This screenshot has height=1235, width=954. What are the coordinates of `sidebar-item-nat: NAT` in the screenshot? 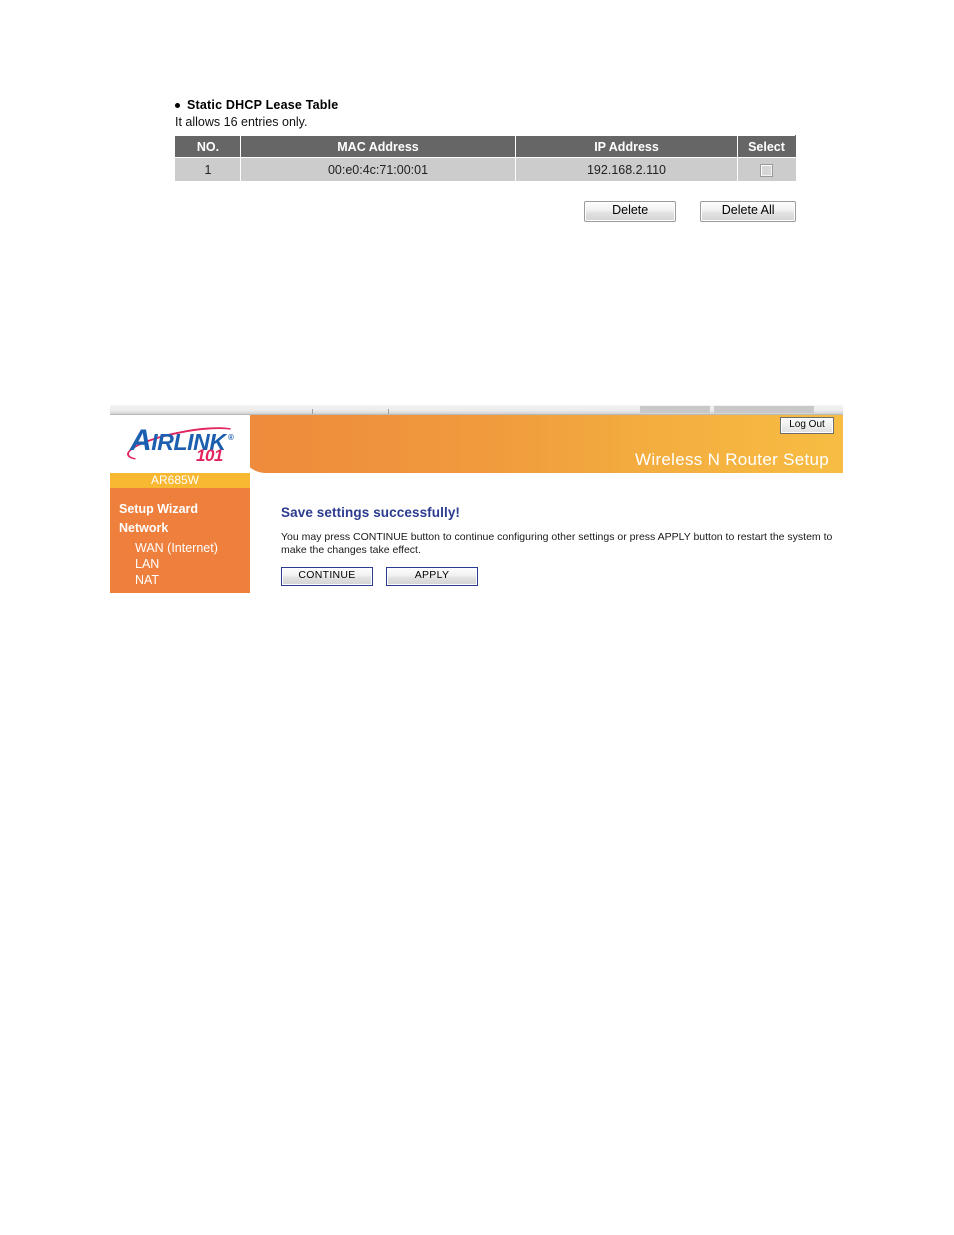 It's located at (180, 580).